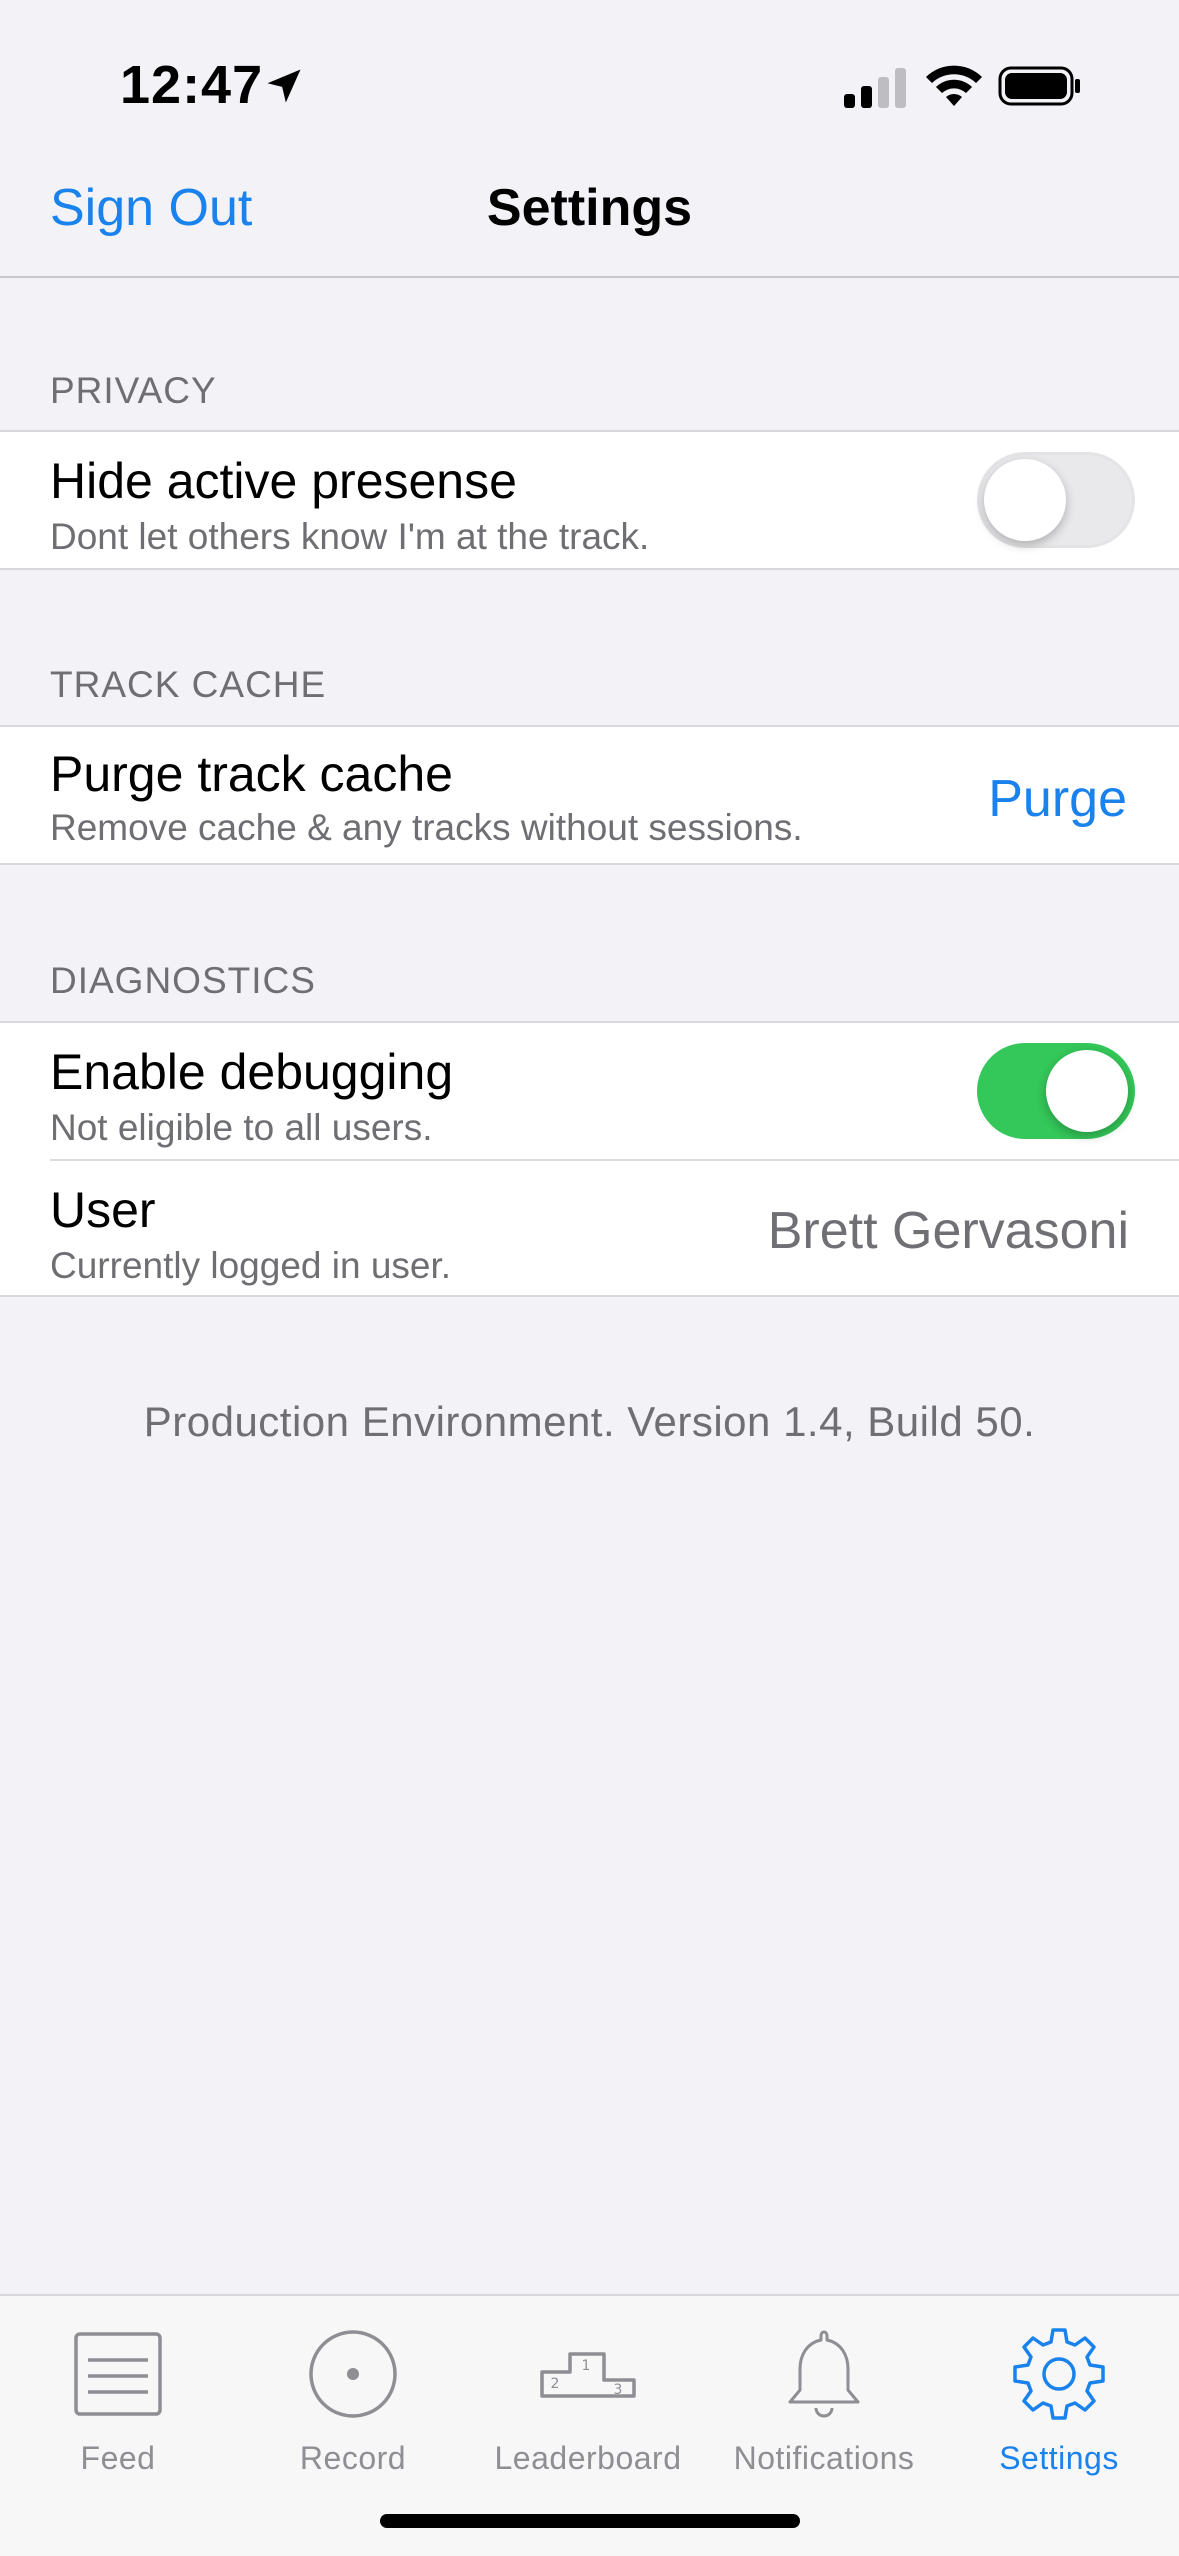 This screenshot has width=1179, height=2556. I want to click on tab-notifications-label: Notifications, so click(824, 2458).